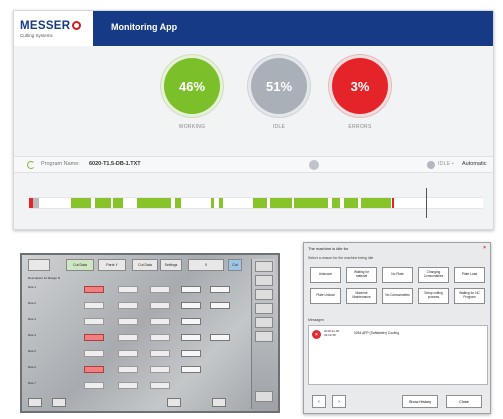  I want to click on reason-button: Unknown, so click(325, 275).